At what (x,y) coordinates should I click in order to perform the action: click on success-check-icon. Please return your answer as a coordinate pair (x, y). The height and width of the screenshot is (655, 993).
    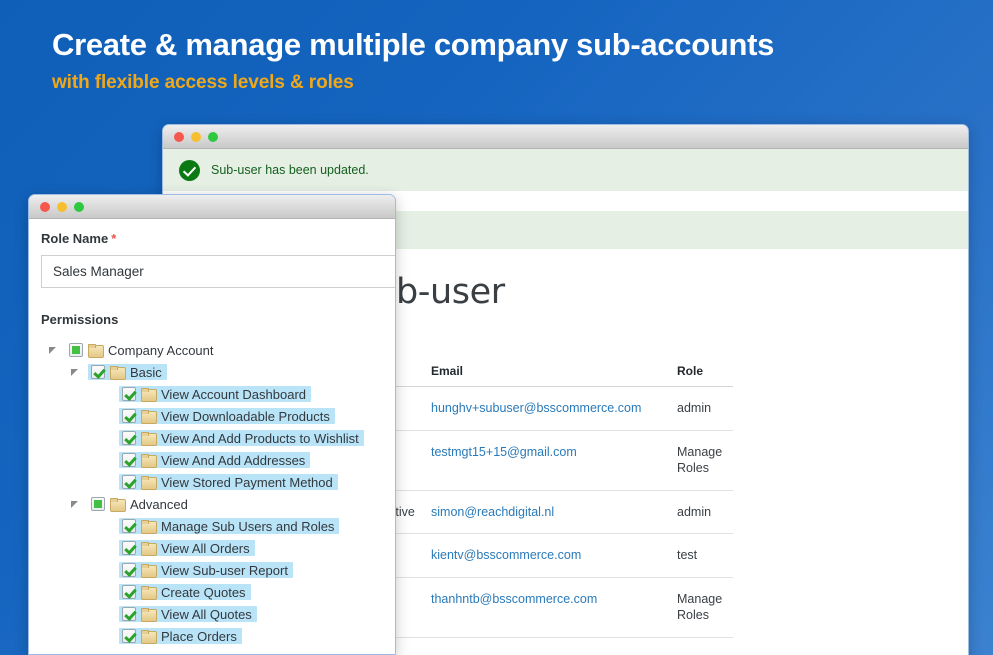
    Looking at the image, I should click on (189, 170).